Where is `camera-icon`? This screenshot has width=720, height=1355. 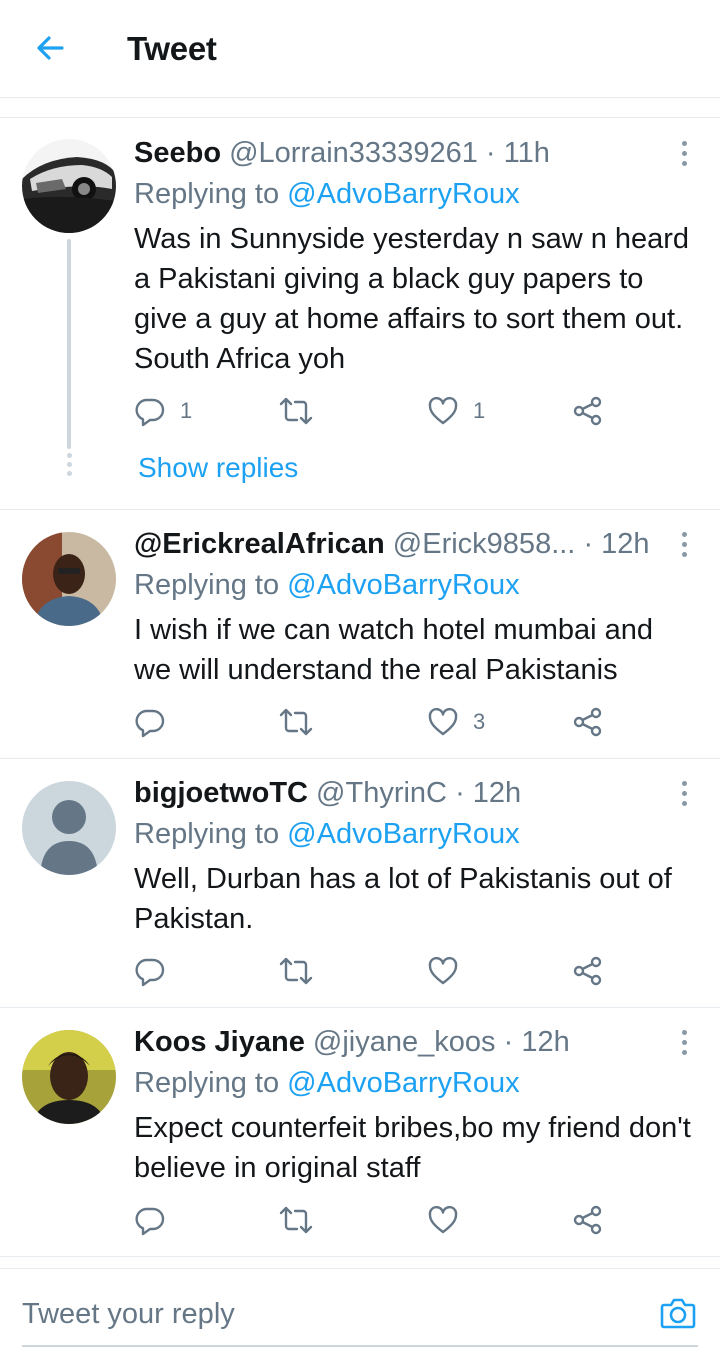 camera-icon is located at coordinates (678, 1313).